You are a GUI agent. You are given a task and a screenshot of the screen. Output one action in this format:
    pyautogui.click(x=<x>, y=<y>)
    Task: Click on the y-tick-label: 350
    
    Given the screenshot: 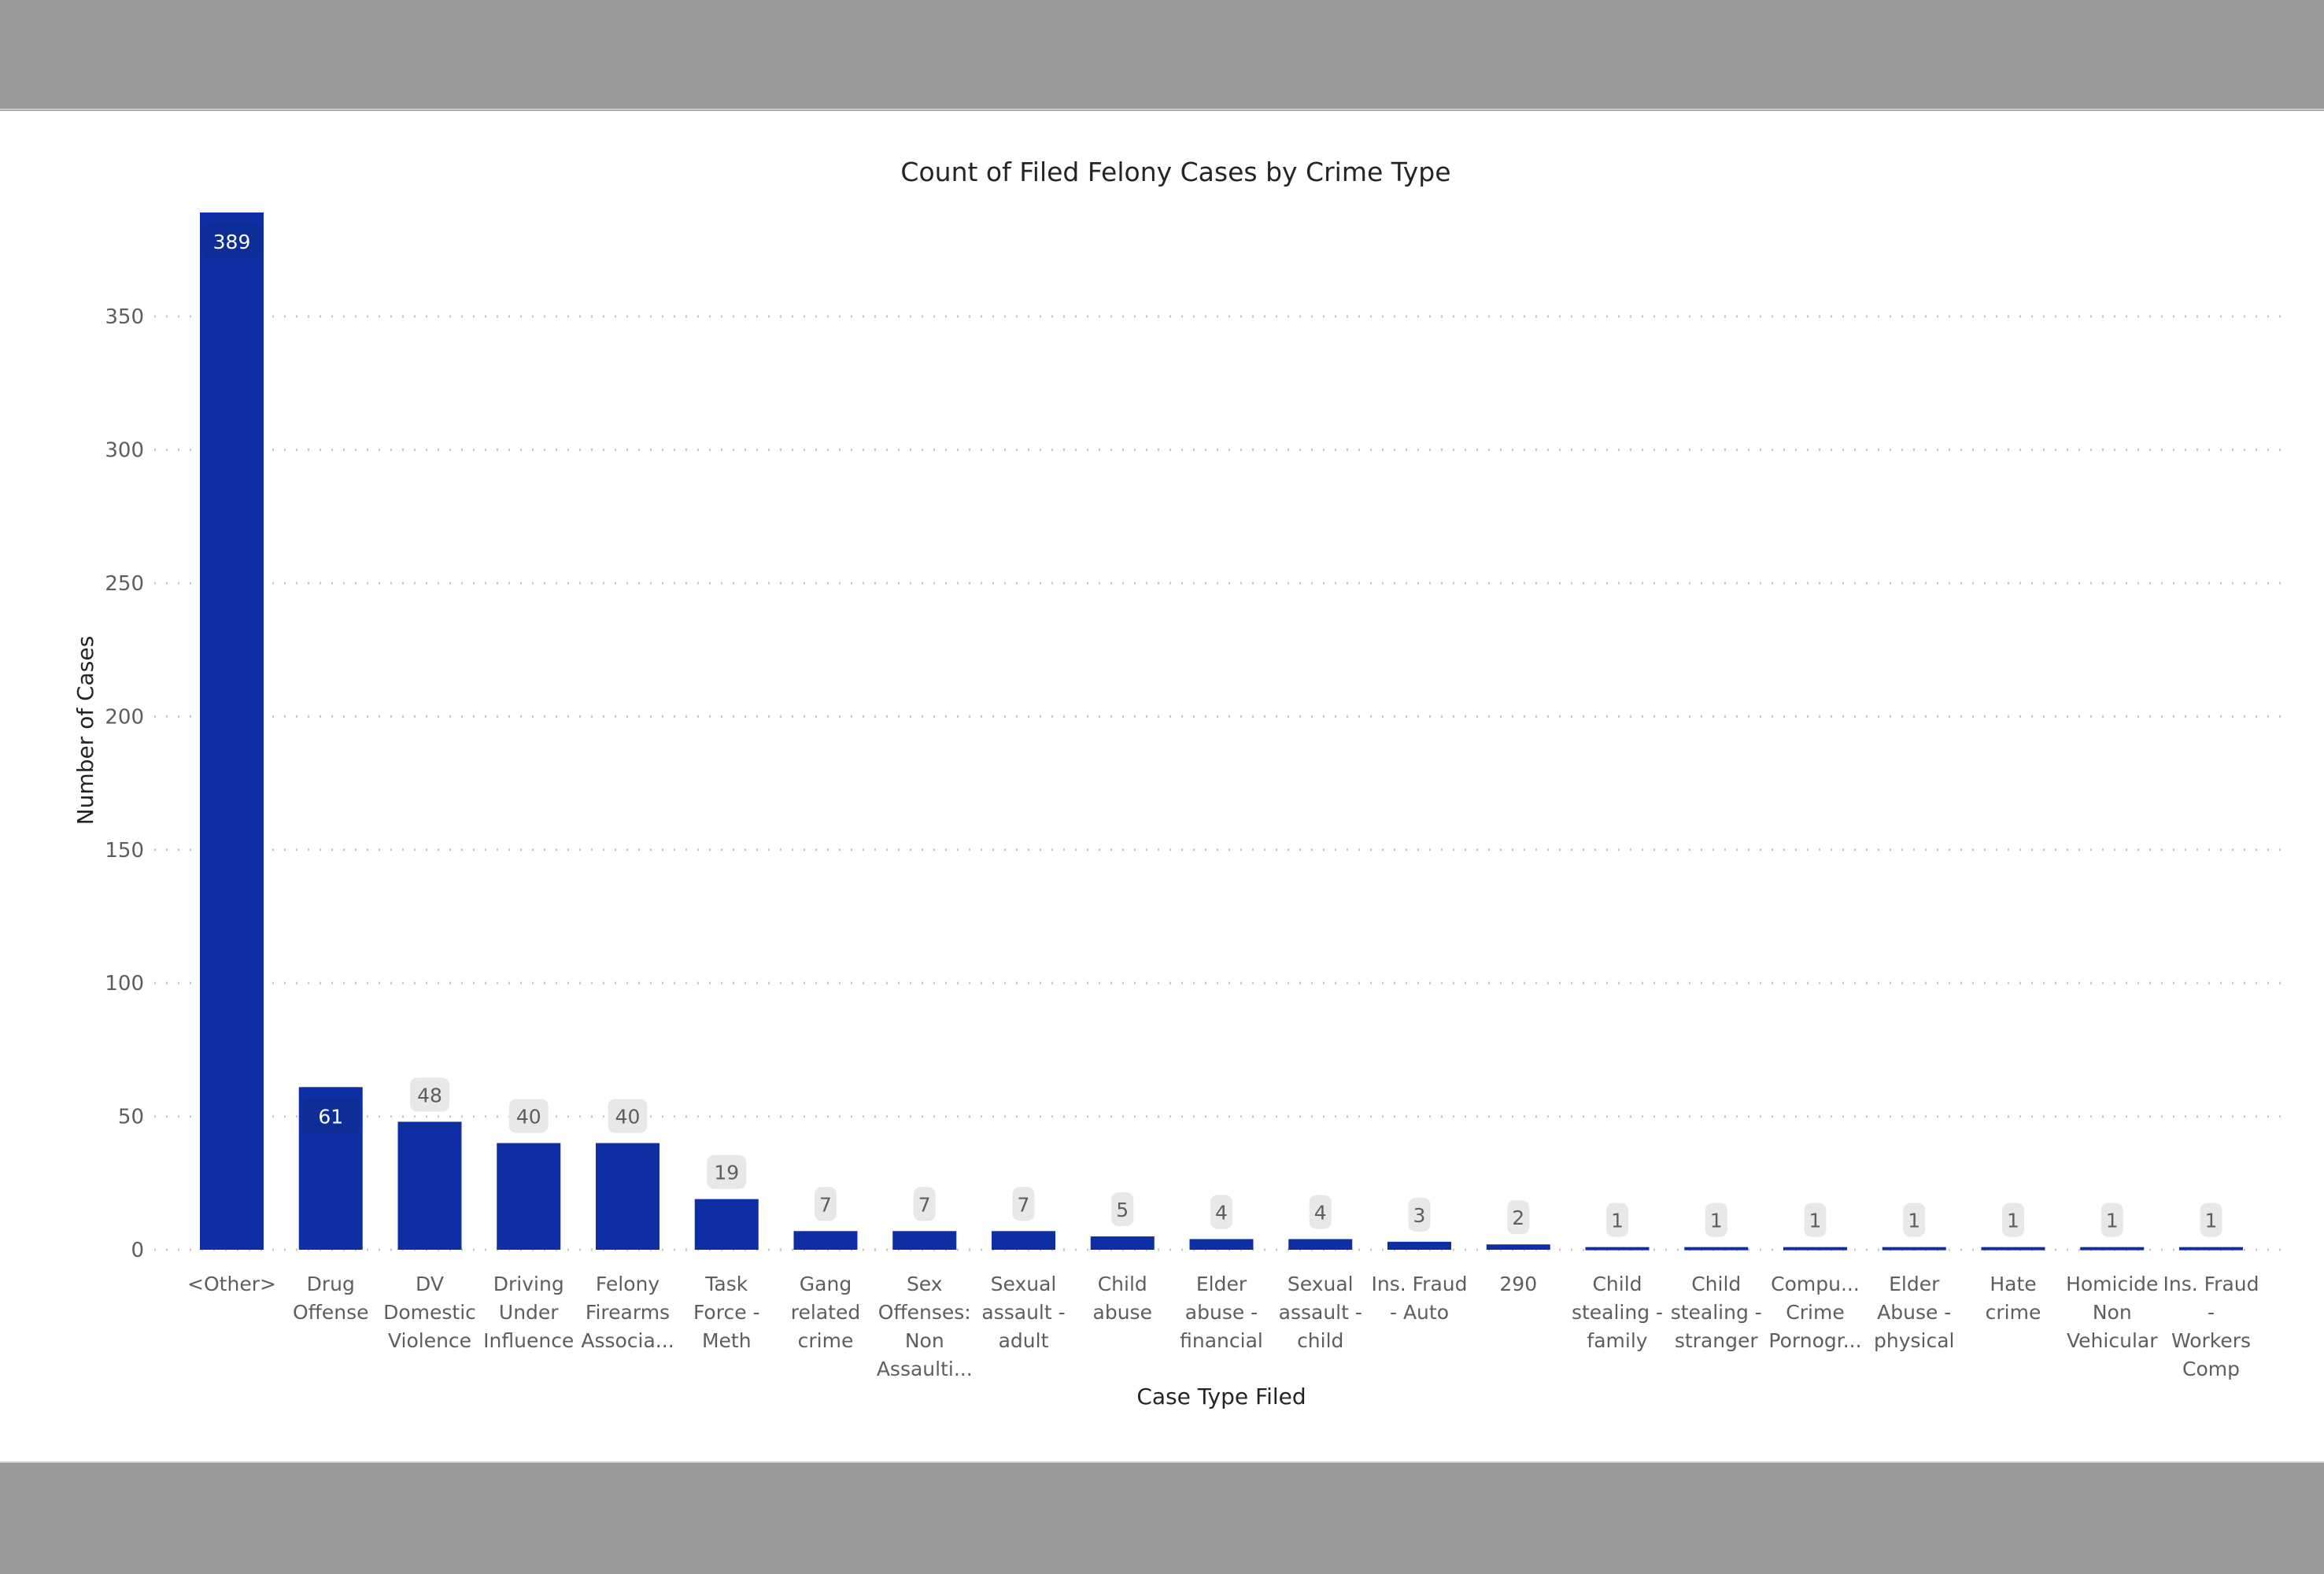 What is the action you would take?
    pyautogui.click(x=124, y=317)
    